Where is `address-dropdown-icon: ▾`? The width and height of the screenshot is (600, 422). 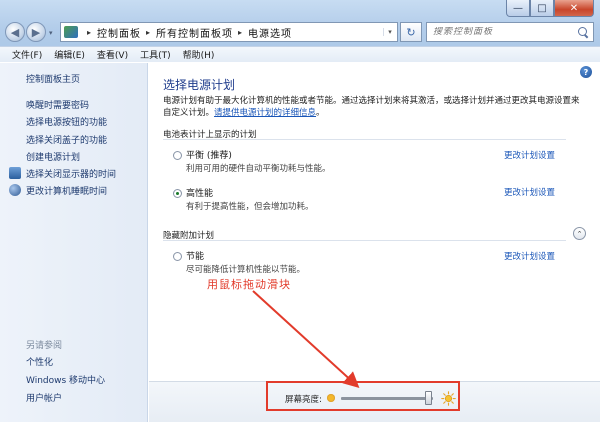
address-dropdown-icon: ▾ is located at coordinates (390, 32).